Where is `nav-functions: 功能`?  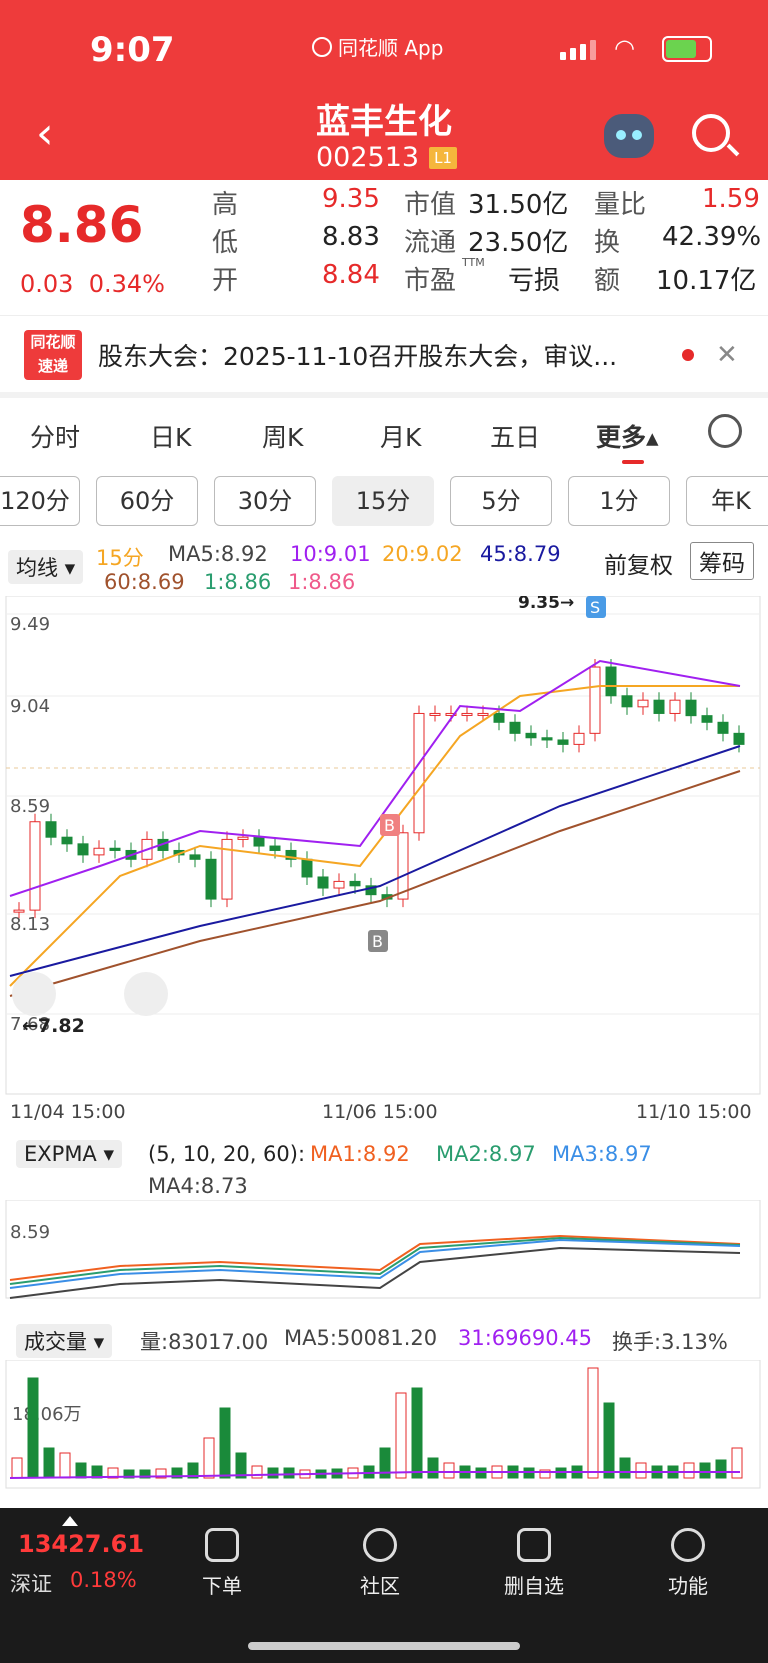 nav-functions: 功能 is located at coordinates (688, 1563).